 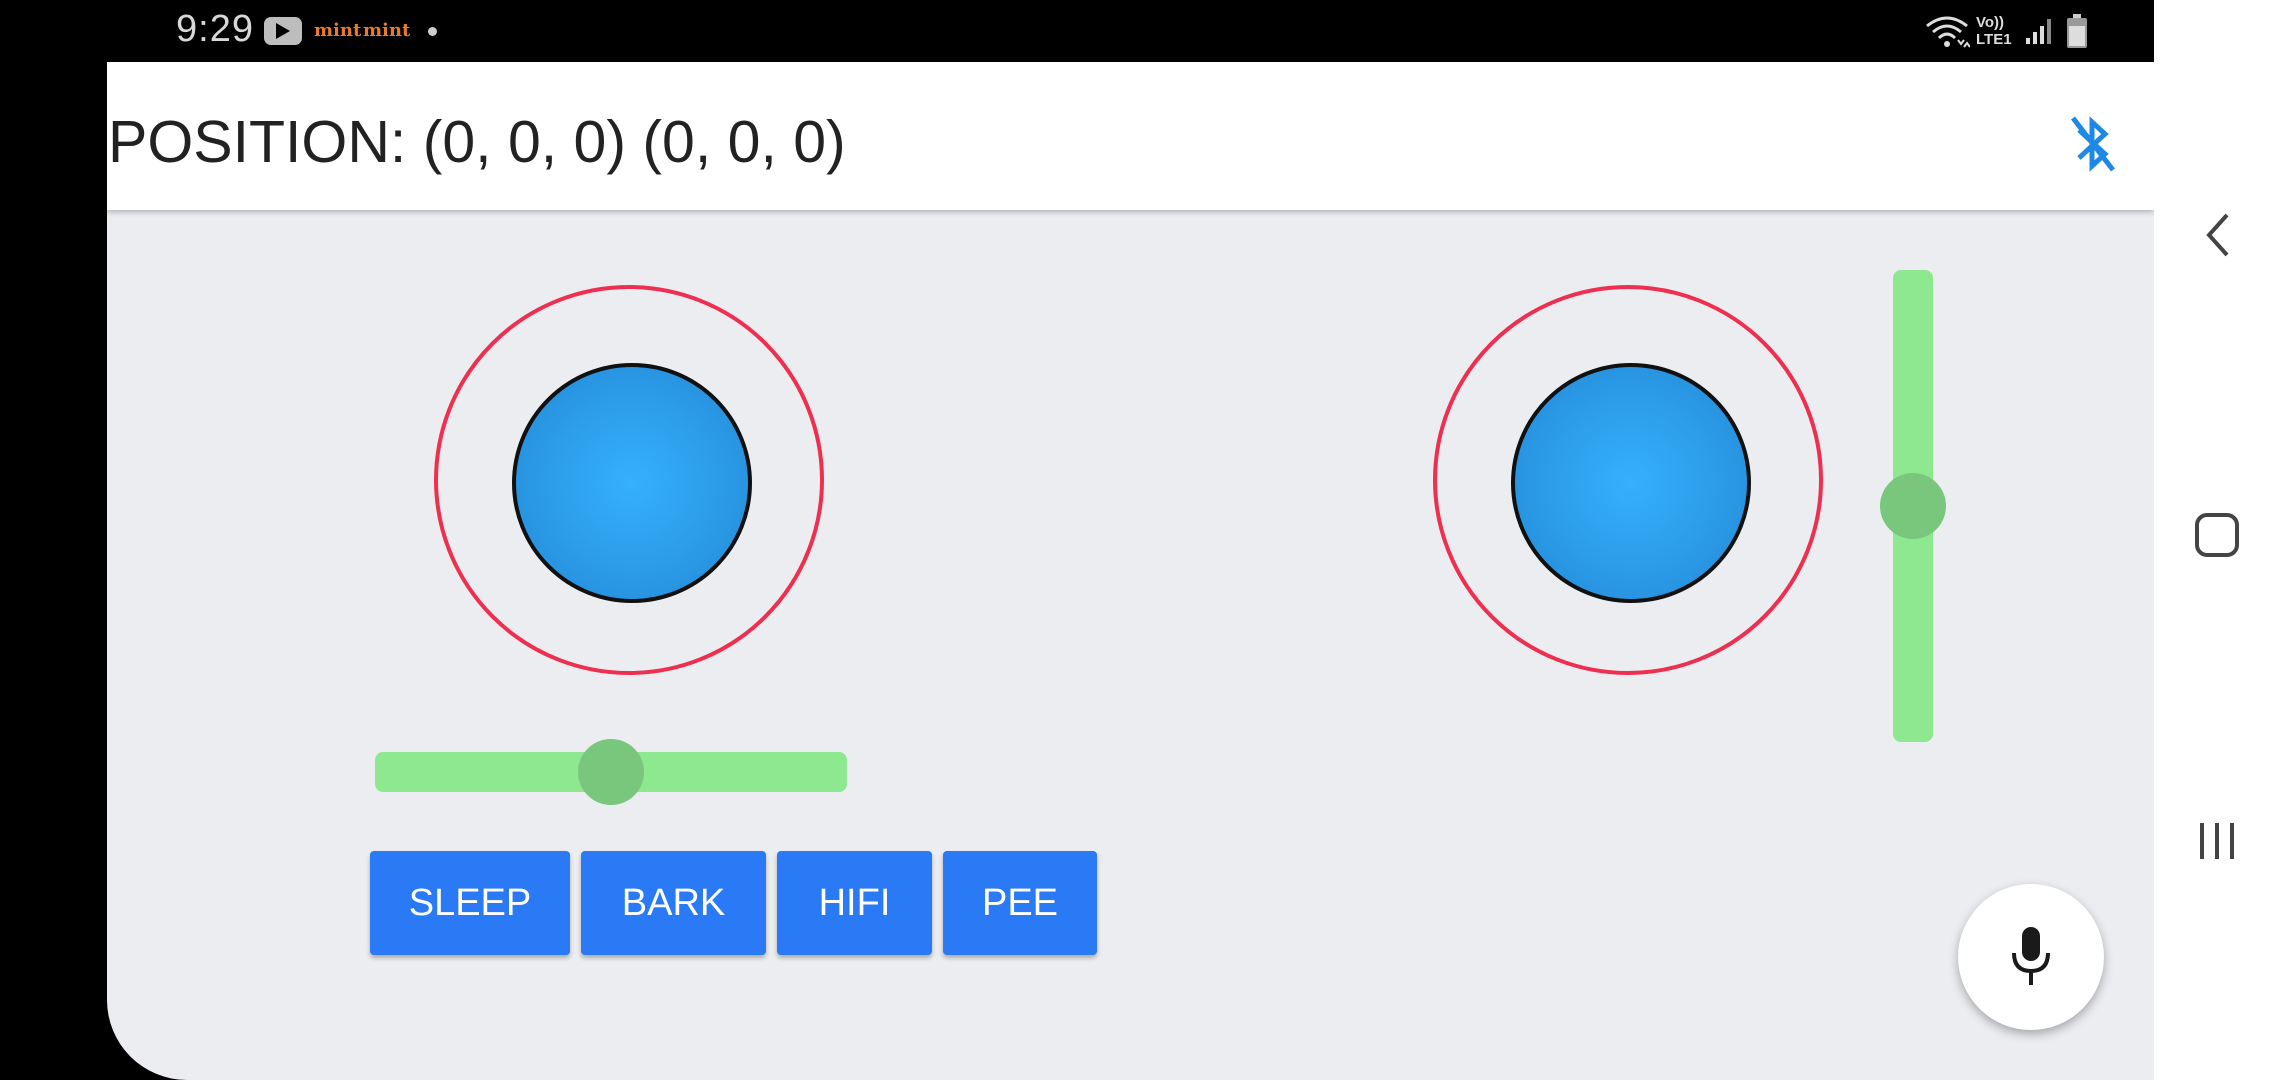 What do you see at coordinates (1994, 31) in the screenshot?
I see `network-type-label: Vo)) LTE1` at bounding box center [1994, 31].